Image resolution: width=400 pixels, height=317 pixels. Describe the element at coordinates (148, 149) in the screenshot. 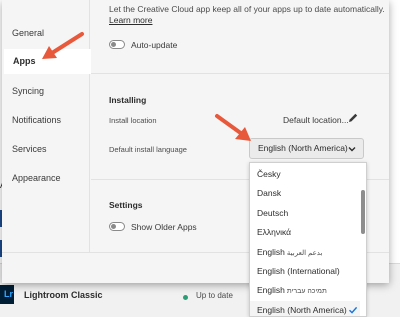

I see `default-language-label: Default install language` at that location.